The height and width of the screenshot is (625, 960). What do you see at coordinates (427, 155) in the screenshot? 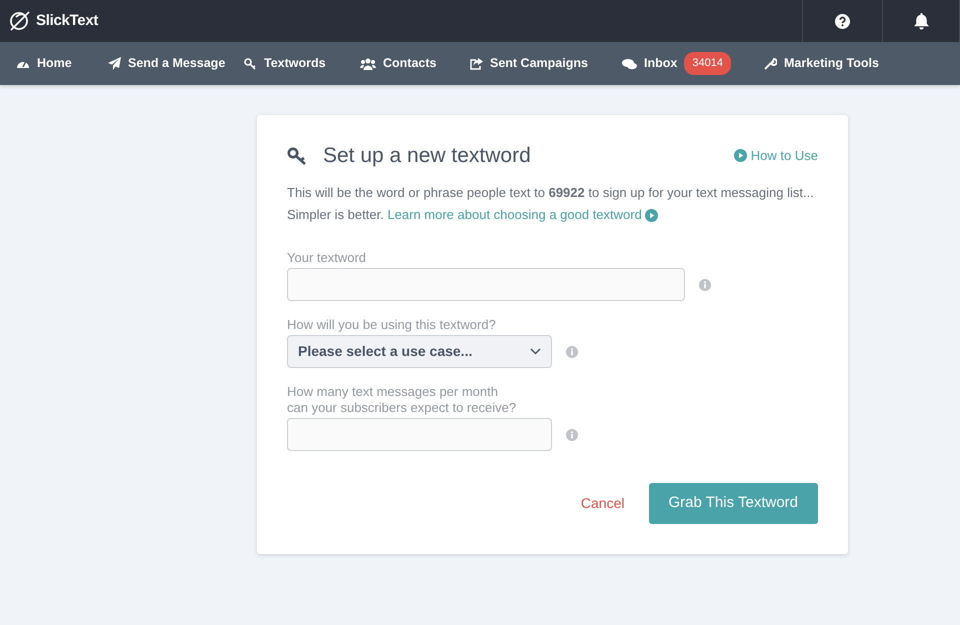
I see `card-title: Set up a new textword` at bounding box center [427, 155].